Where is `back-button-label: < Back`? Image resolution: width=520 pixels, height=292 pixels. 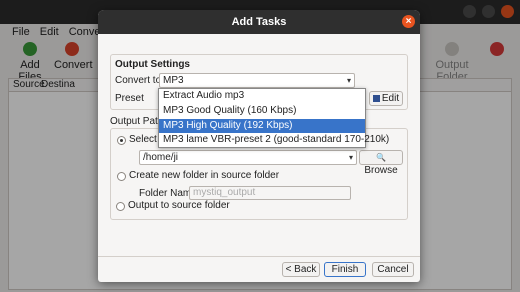
back-button-label: < Back is located at coordinates (301, 269).